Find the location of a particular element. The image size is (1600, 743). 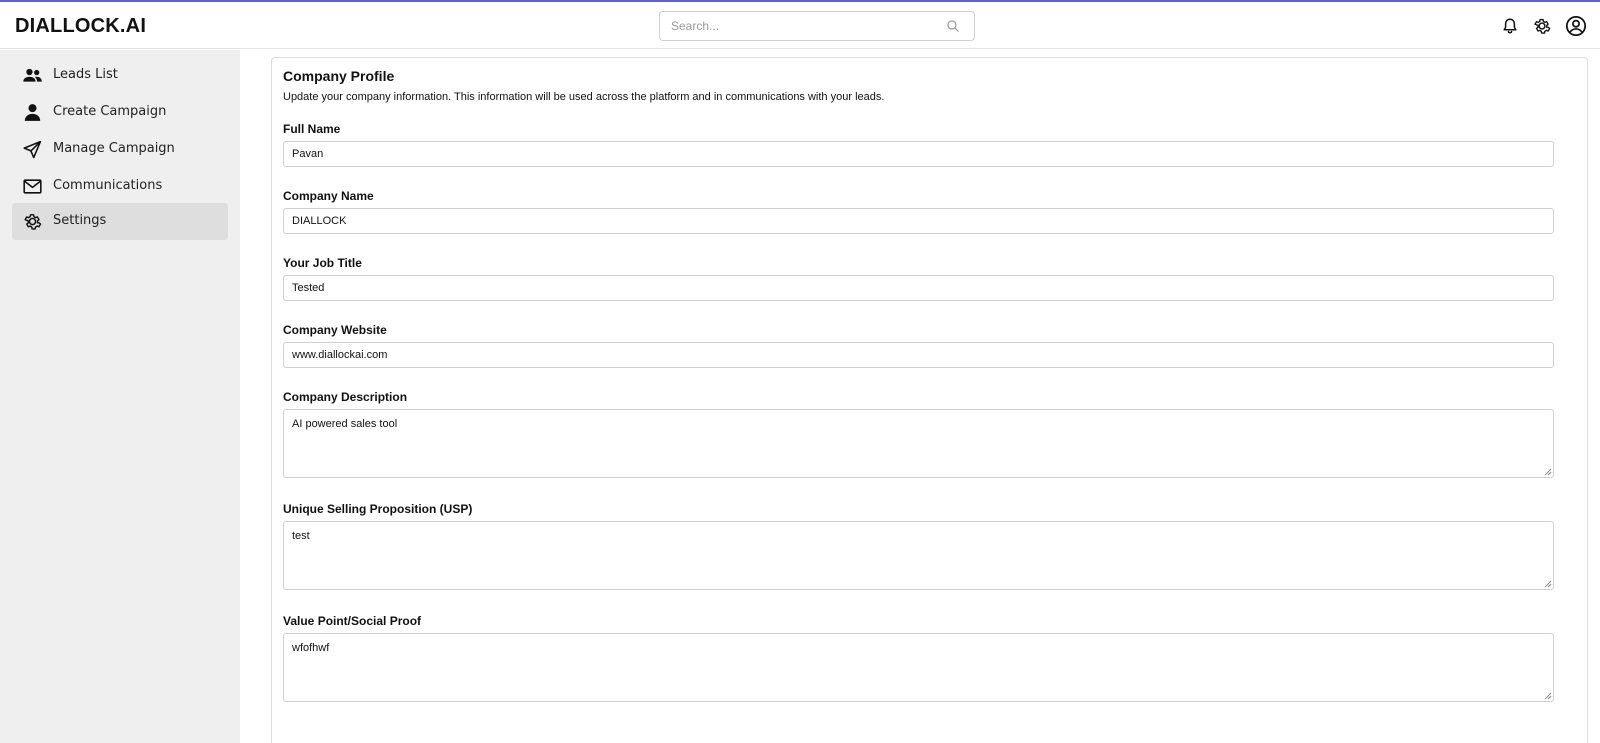

usp-field: test is located at coordinates (918, 555).